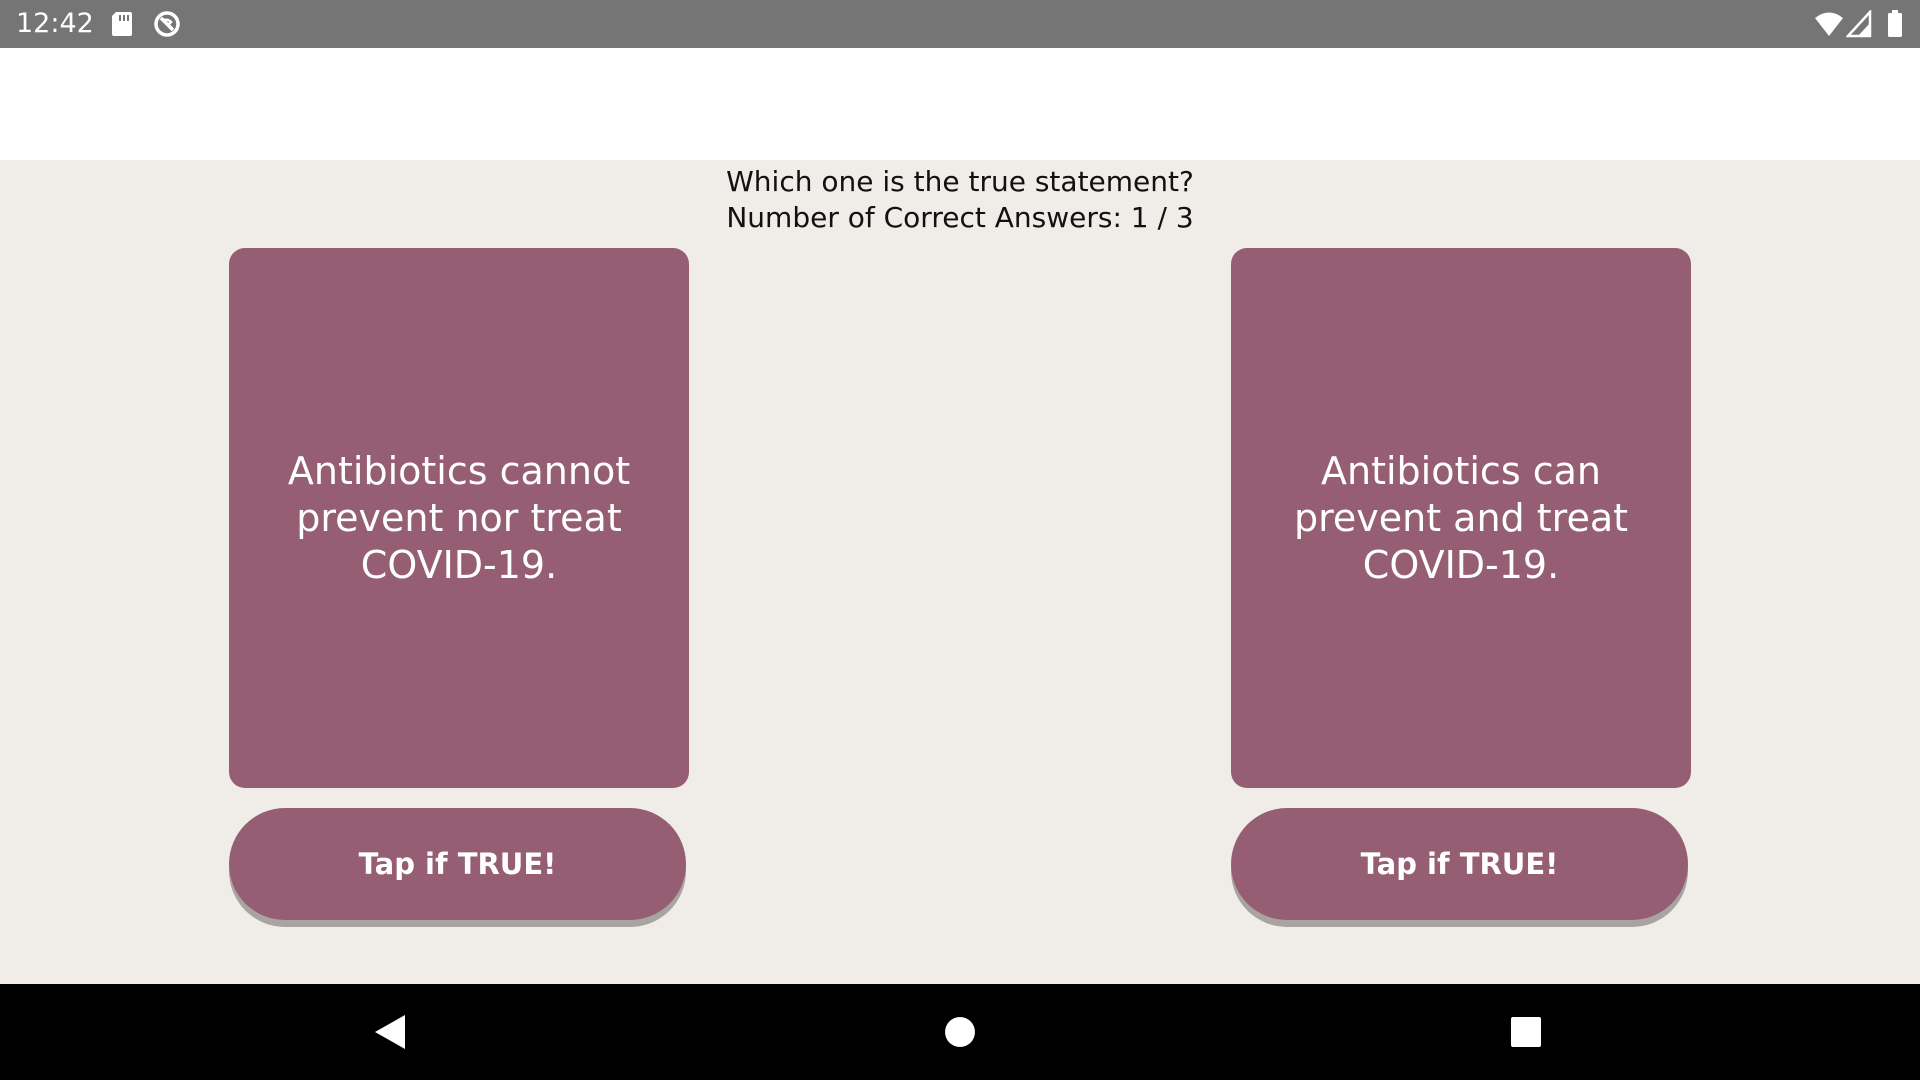  What do you see at coordinates (1459, 864) in the screenshot?
I see `tap-if-true-button-right: Tap if TRUE!` at bounding box center [1459, 864].